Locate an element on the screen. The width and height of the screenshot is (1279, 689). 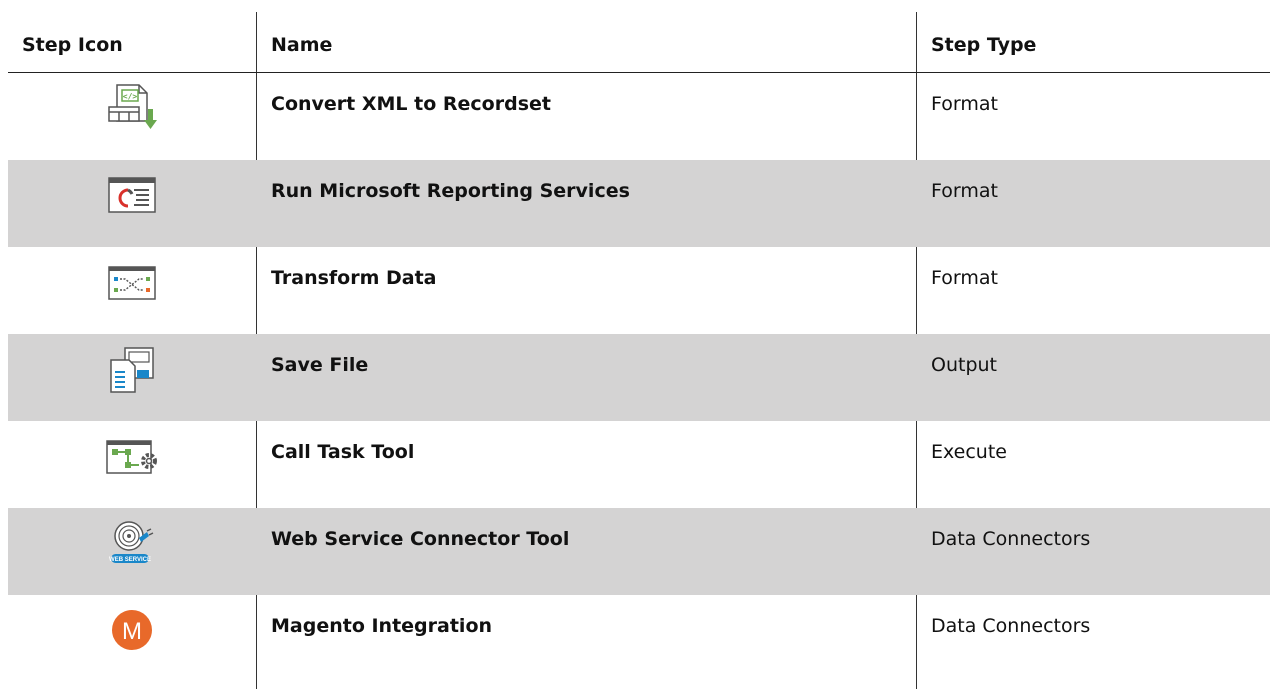
magento-logo-letter: M is located at coordinates (132, 631).